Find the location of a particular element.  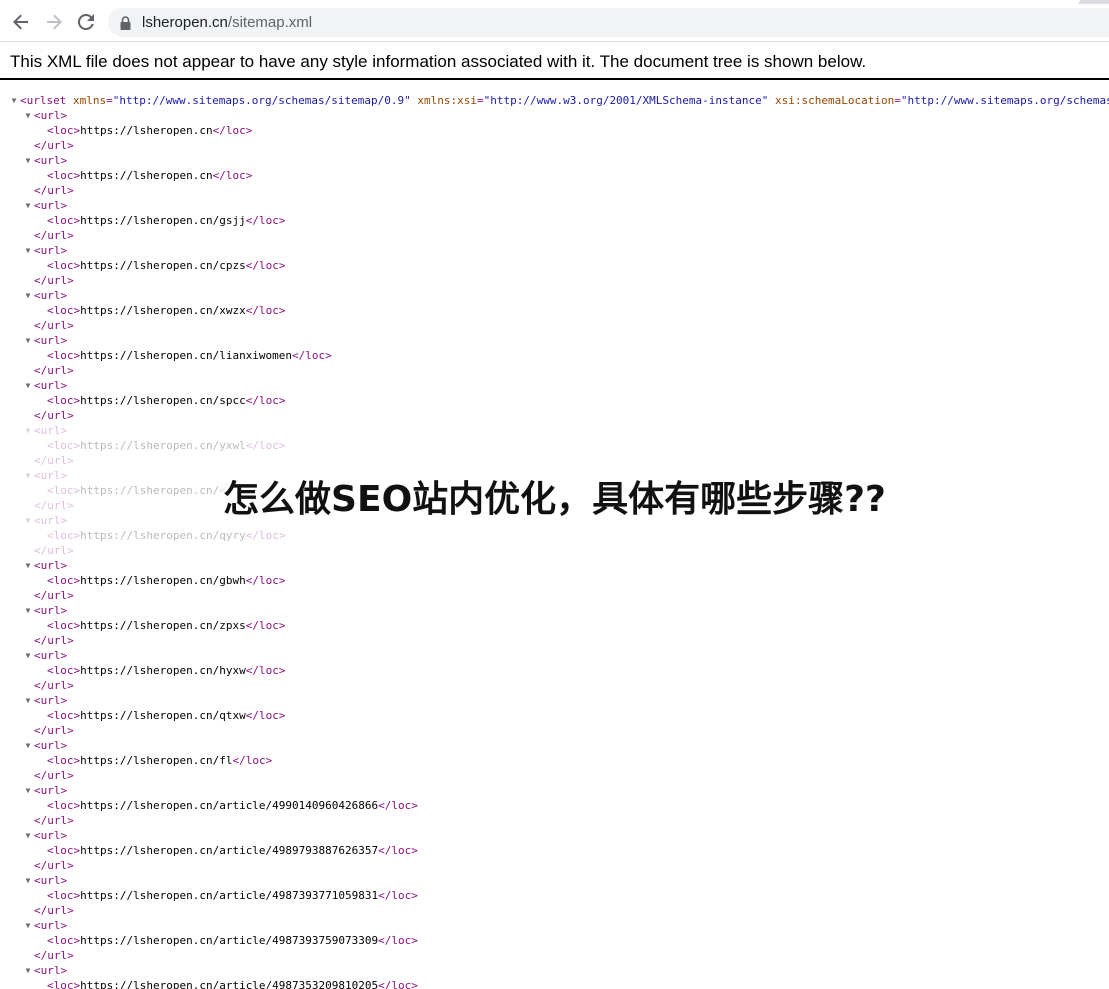

arrow-left-icon is located at coordinates (21, 22).